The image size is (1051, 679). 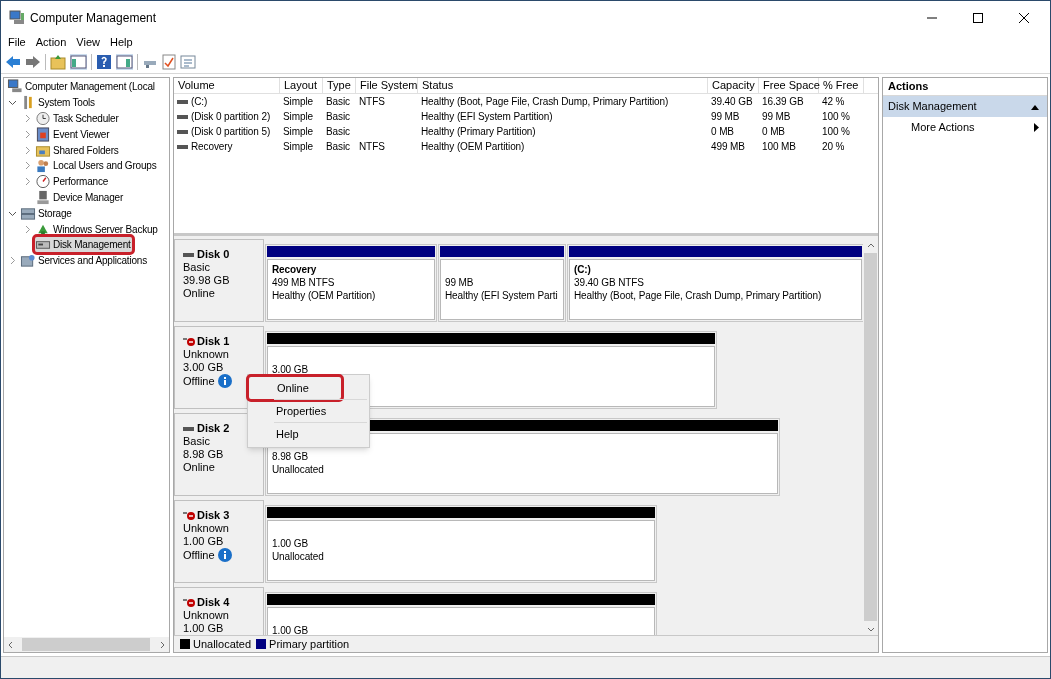 I want to click on table-cell-text: 39.40 GB, so click(x=732, y=102).